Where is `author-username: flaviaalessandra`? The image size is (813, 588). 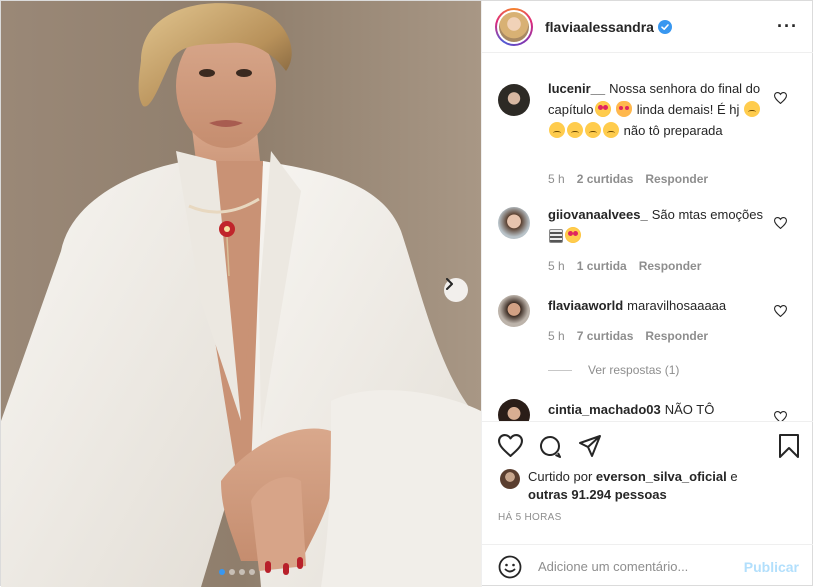 author-username: flaviaalessandra is located at coordinates (599, 27).